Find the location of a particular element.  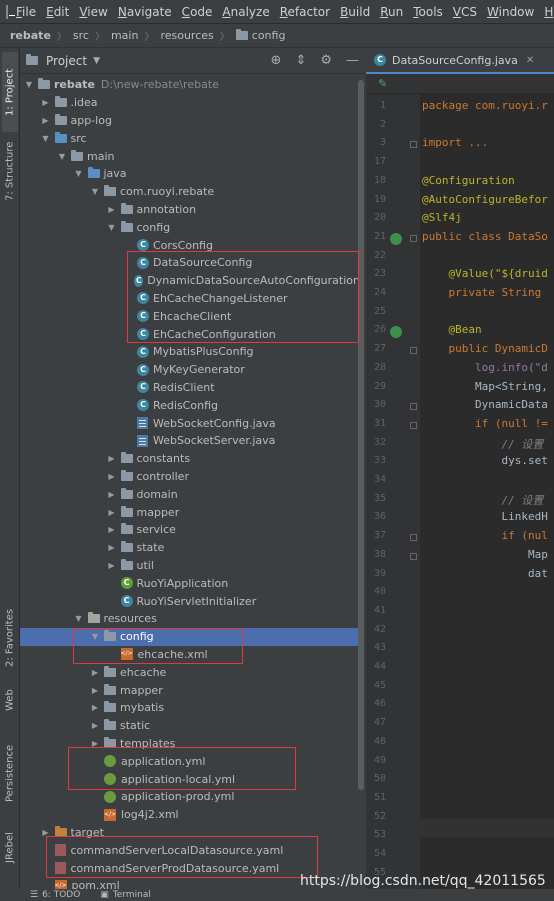

tree-item: ▶ mapper is located at coordinates (190, 690).